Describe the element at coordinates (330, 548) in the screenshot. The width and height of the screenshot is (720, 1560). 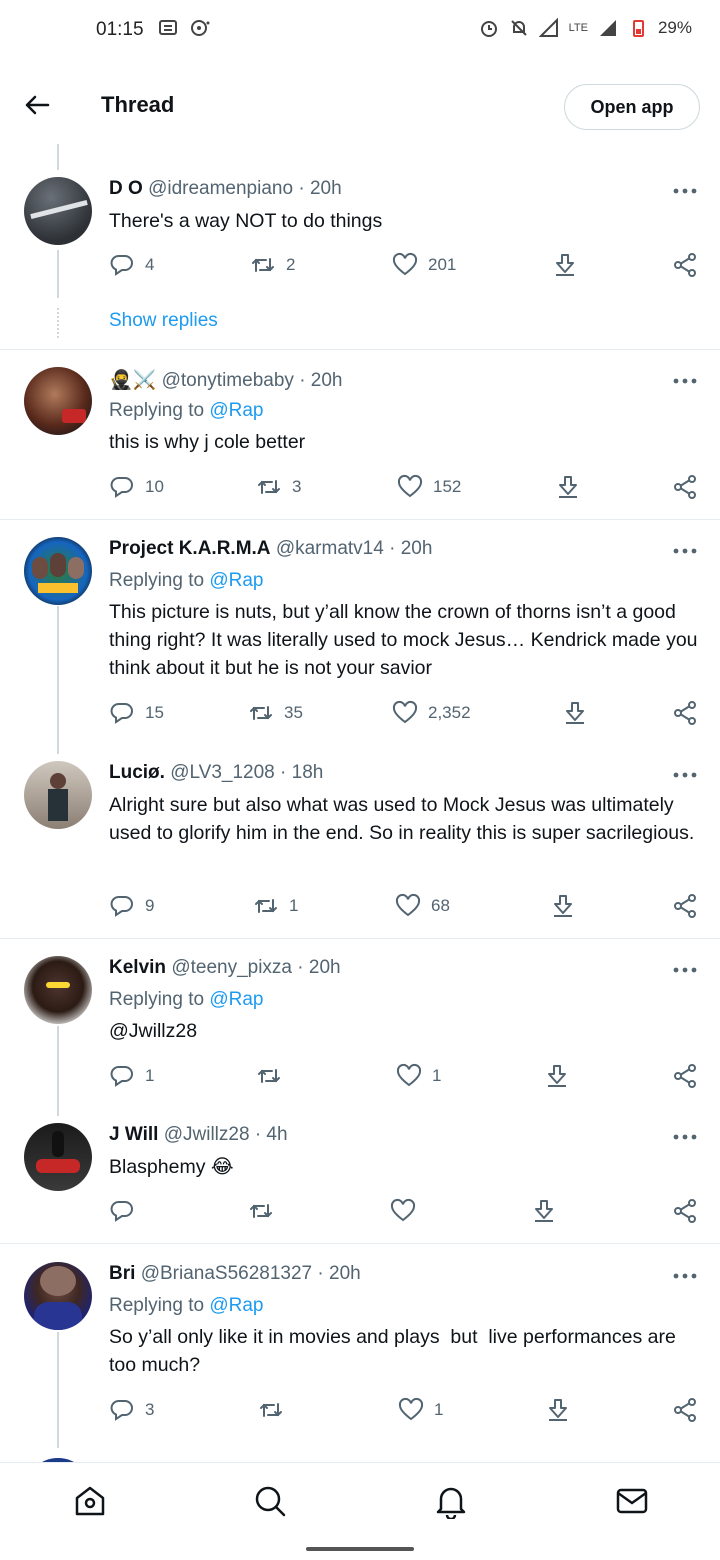
I see `handle: @karmatv14` at that location.